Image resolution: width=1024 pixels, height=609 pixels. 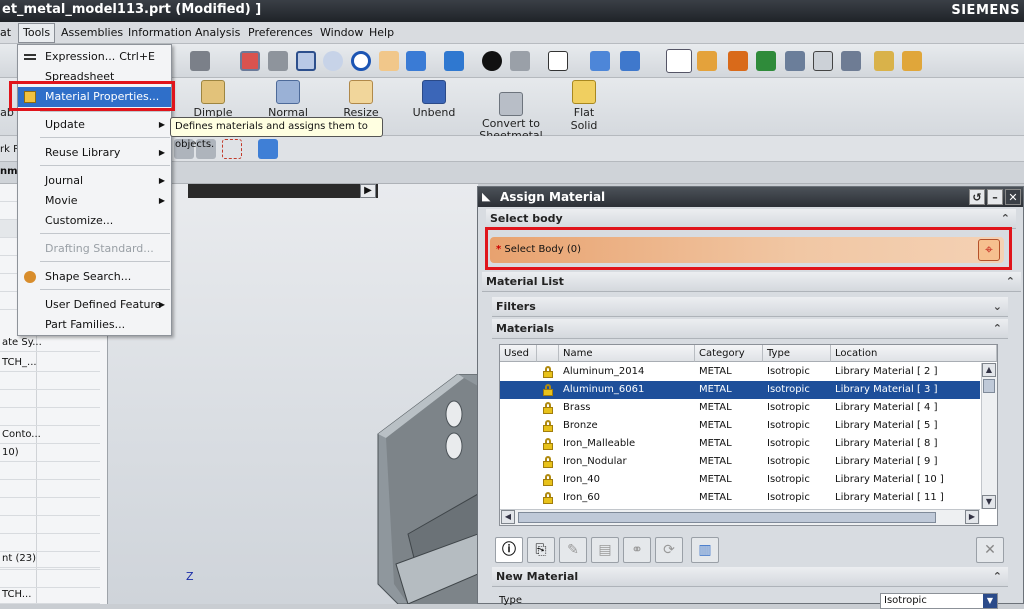 I want to click on menu-item-journal: Journal ▶, so click(x=94, y=181).